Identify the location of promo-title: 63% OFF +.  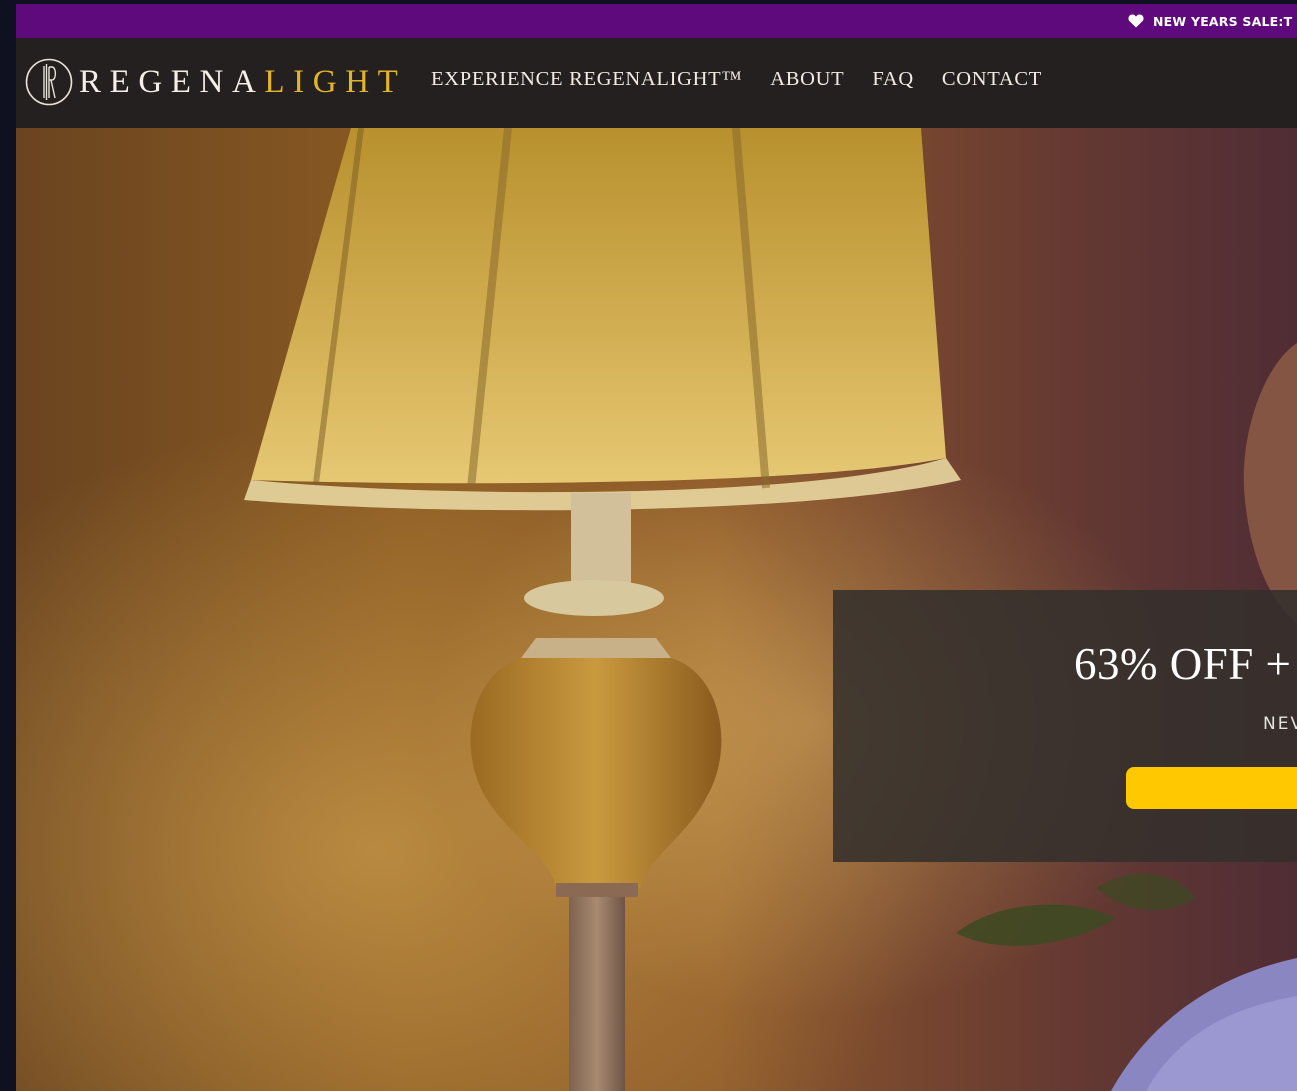
(1183, 664).